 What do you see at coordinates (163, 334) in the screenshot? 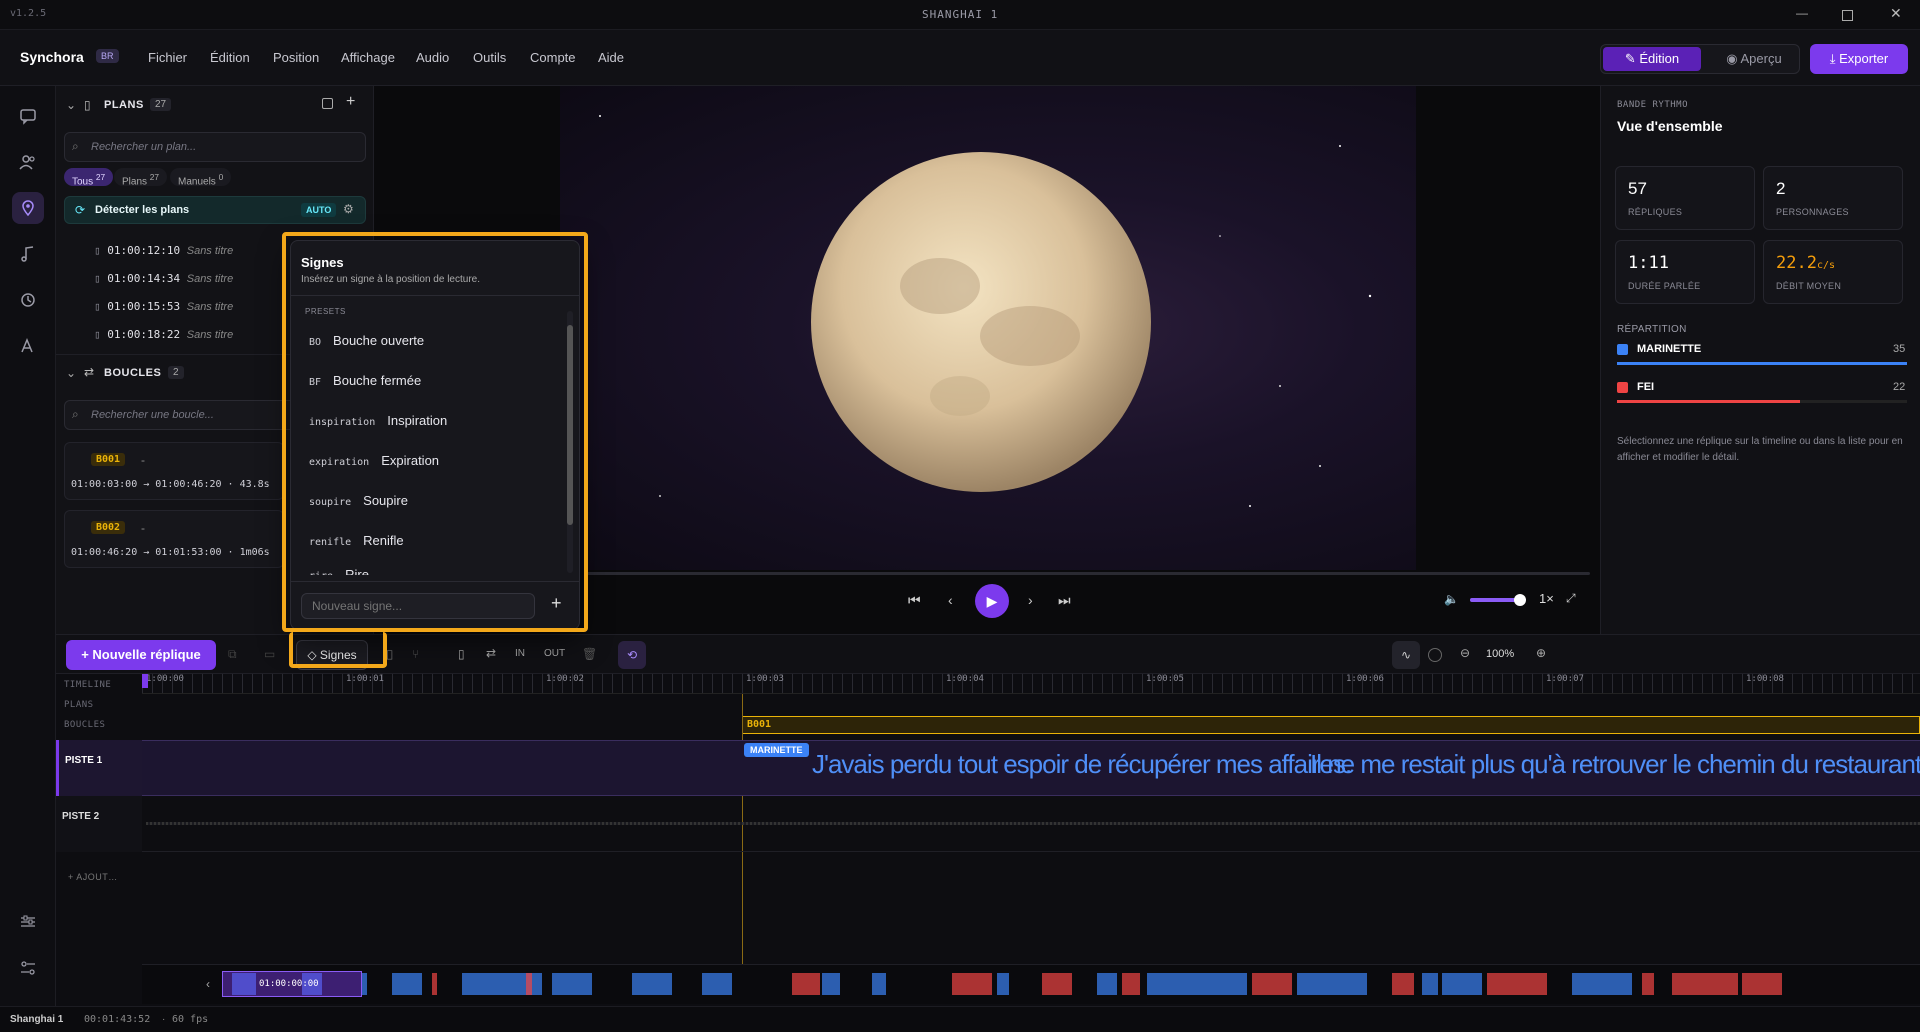
I see `plan-item: ▯ 01:00:18:22 Sans titre` at bounding box center [163, 334].